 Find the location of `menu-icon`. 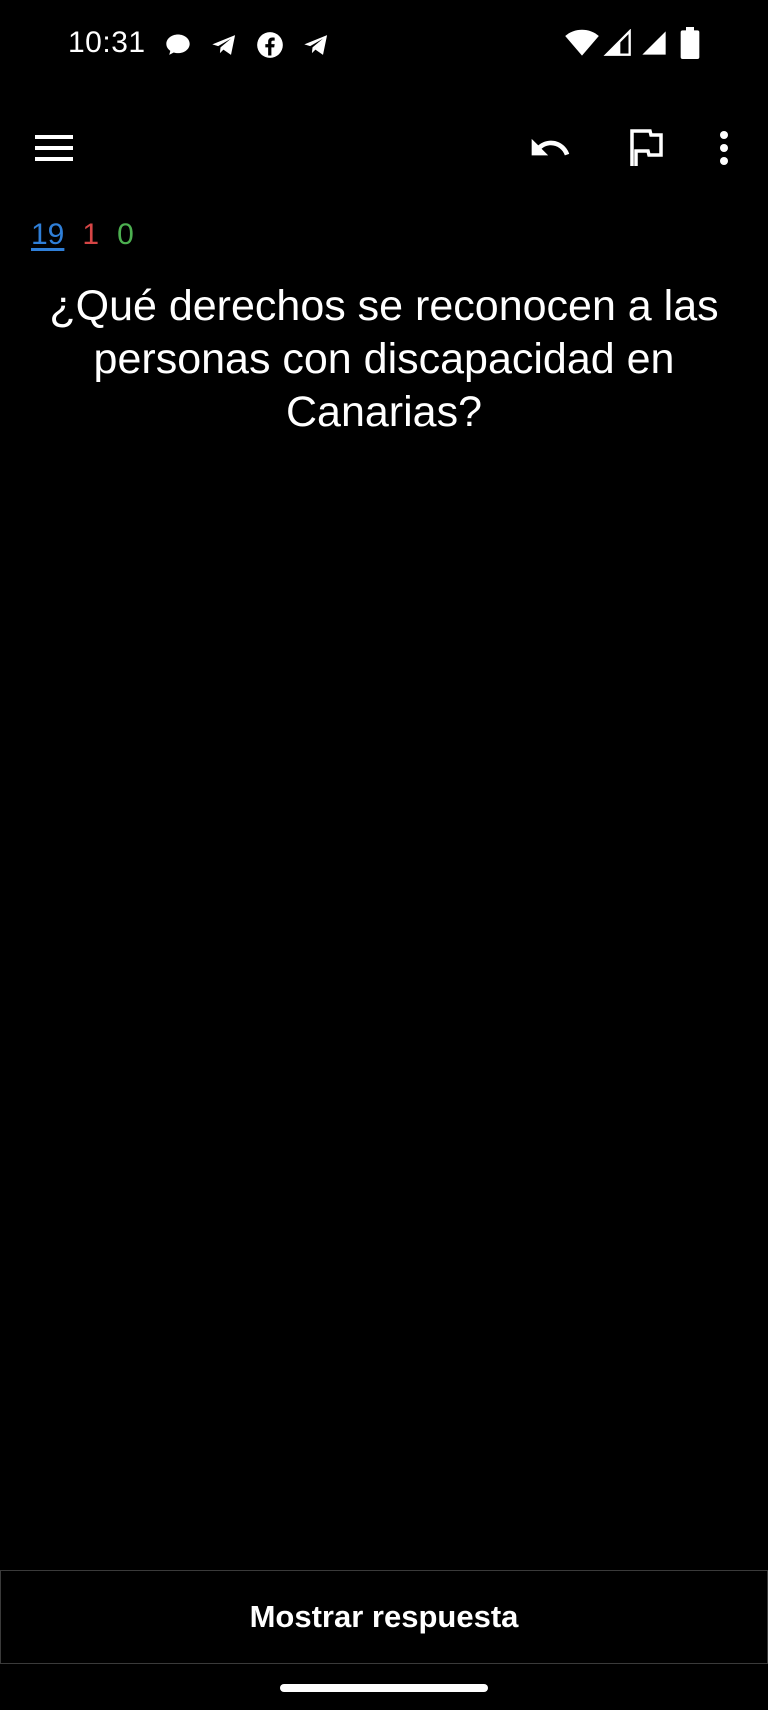

menu-icon is located at coordinates (54, 148).